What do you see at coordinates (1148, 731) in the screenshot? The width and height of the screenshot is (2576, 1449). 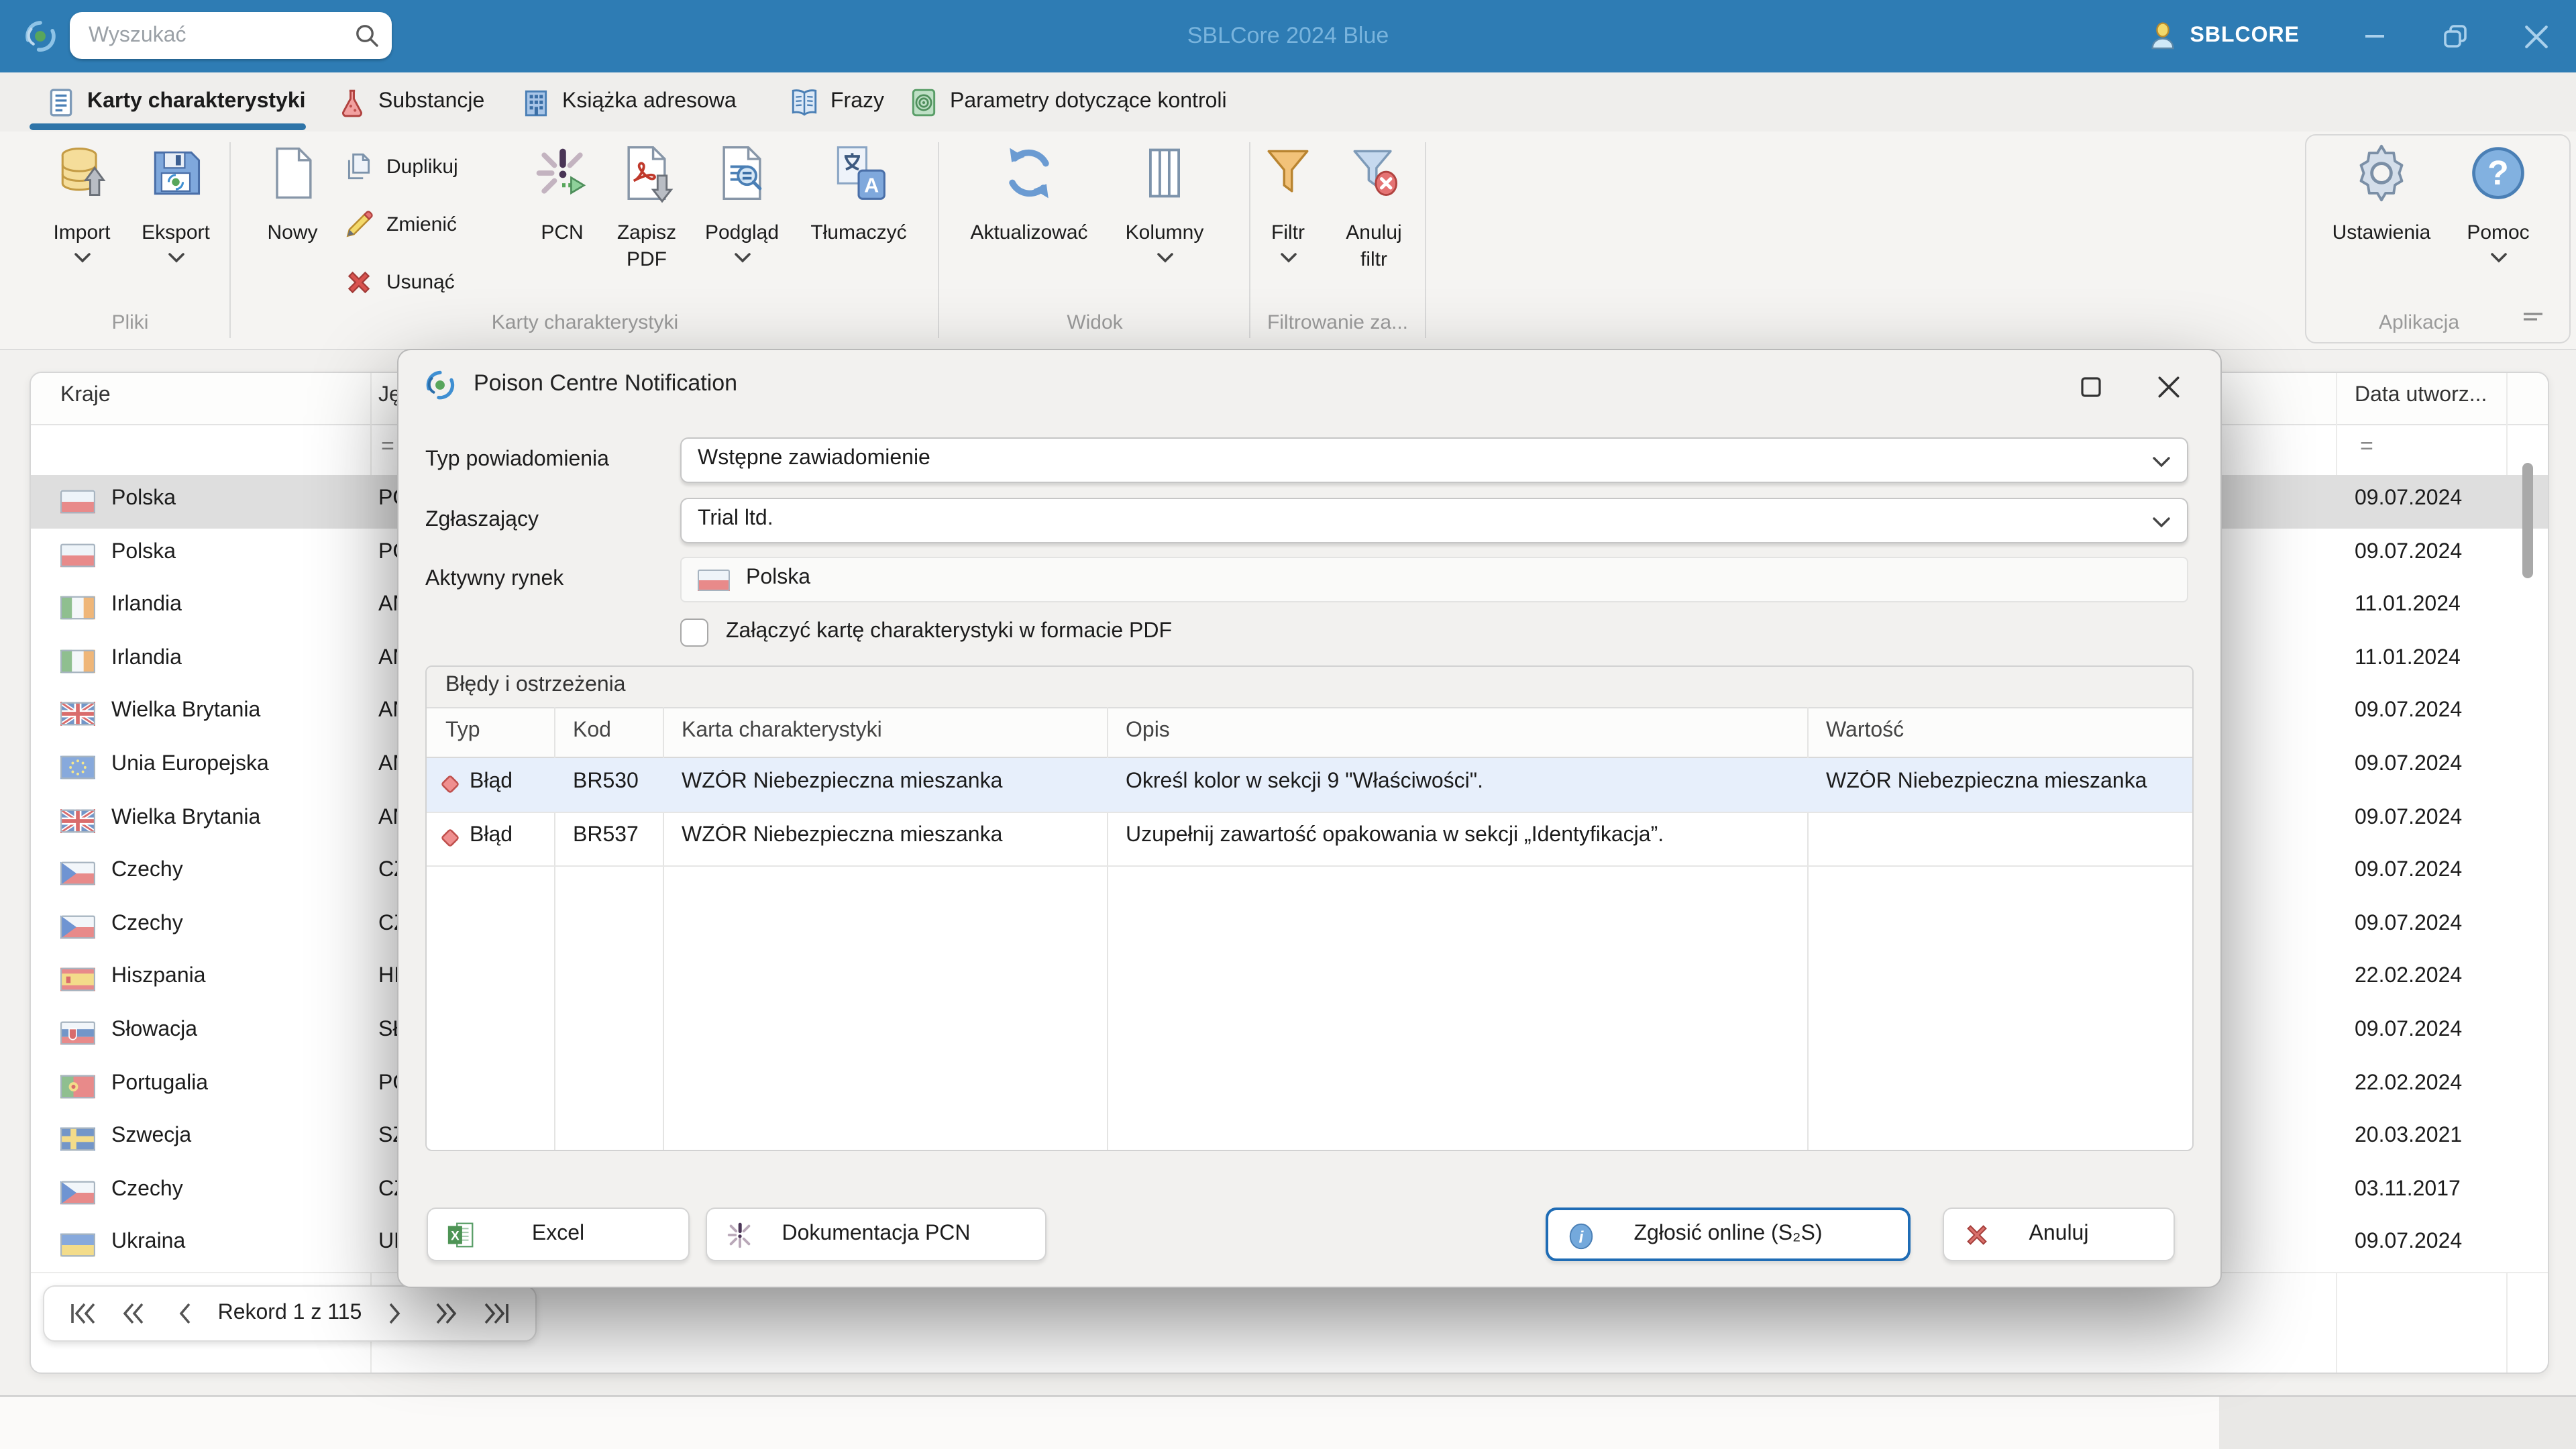 I see `col-opis: Opis` at bounding box center [1148, 731].